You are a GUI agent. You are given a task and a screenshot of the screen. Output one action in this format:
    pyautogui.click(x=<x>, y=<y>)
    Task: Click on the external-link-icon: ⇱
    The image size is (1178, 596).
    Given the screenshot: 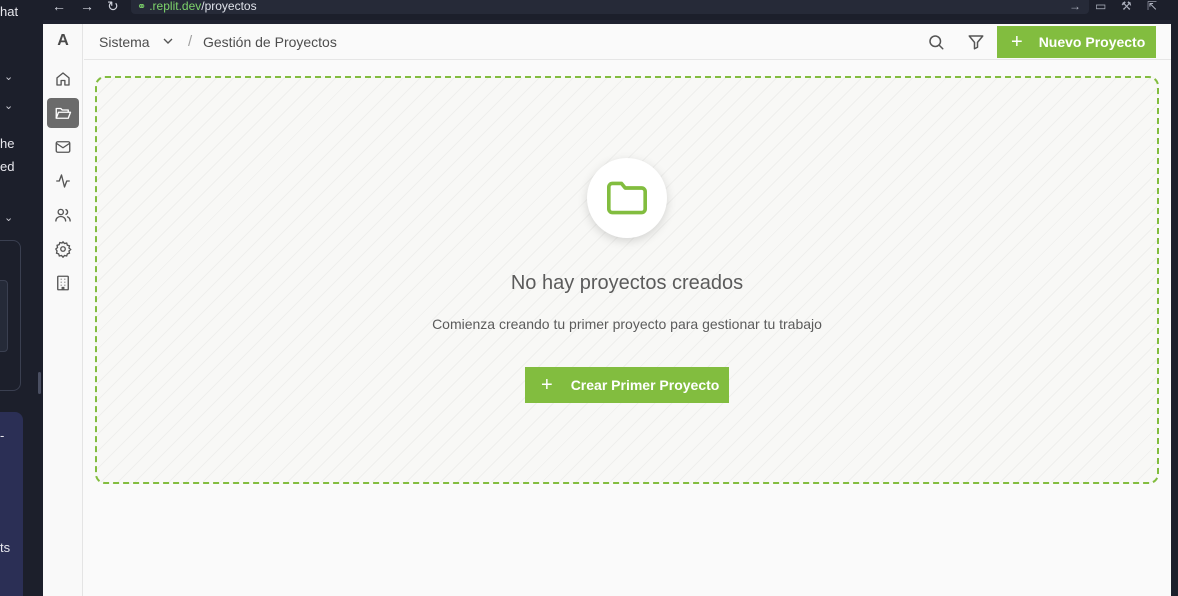 What is the action you would take?
    pyautogui.click(x=1152, y=6)
    